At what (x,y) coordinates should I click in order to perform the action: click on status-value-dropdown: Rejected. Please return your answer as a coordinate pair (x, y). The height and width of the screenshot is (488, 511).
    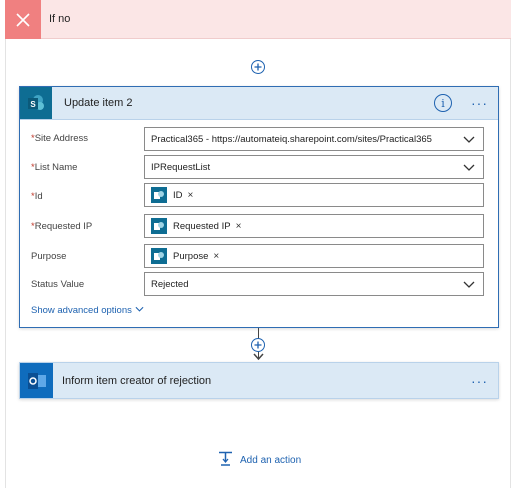
    Looking at the image, I should click on (314, 284).